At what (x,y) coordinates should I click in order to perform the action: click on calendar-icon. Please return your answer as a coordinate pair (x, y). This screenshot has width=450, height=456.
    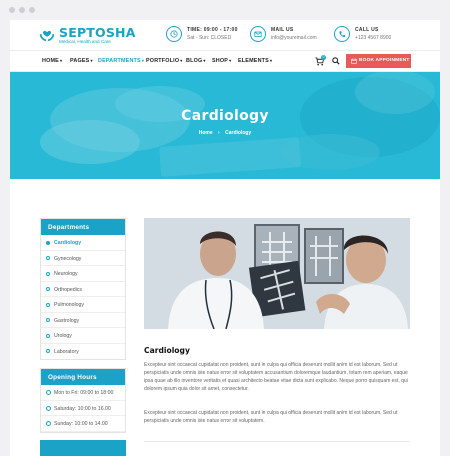
    Looking at the image, I should click on (354, 61).